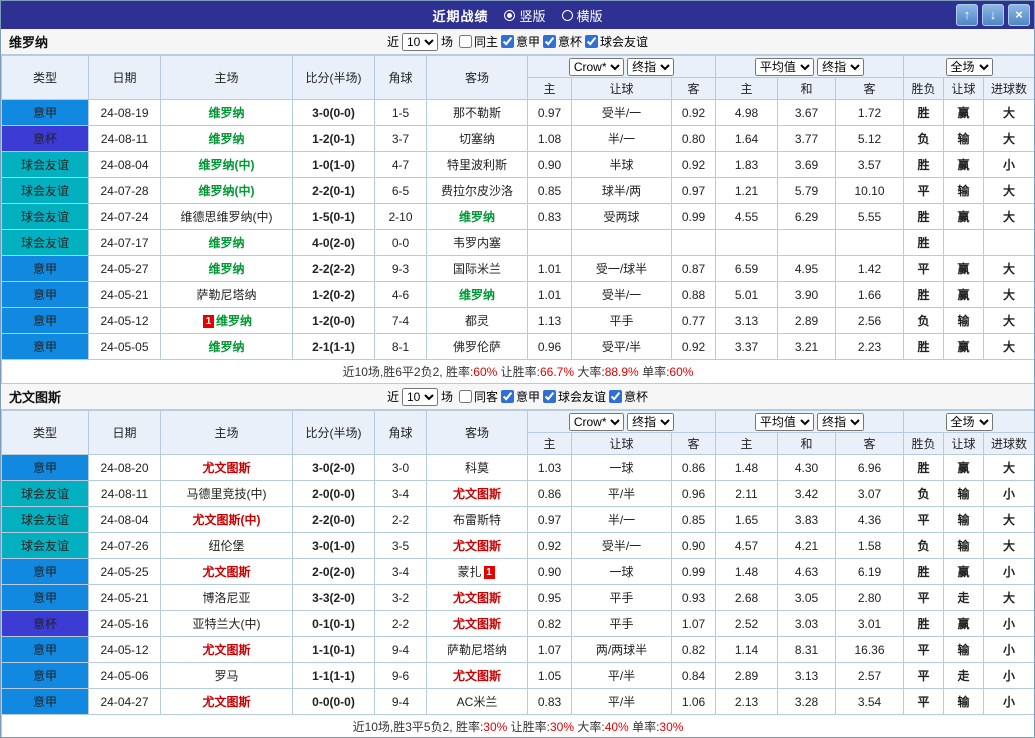 The height and width of the screenshot is (738, 1035). I want to click on away-odds: 0.88, so click(693, 294).